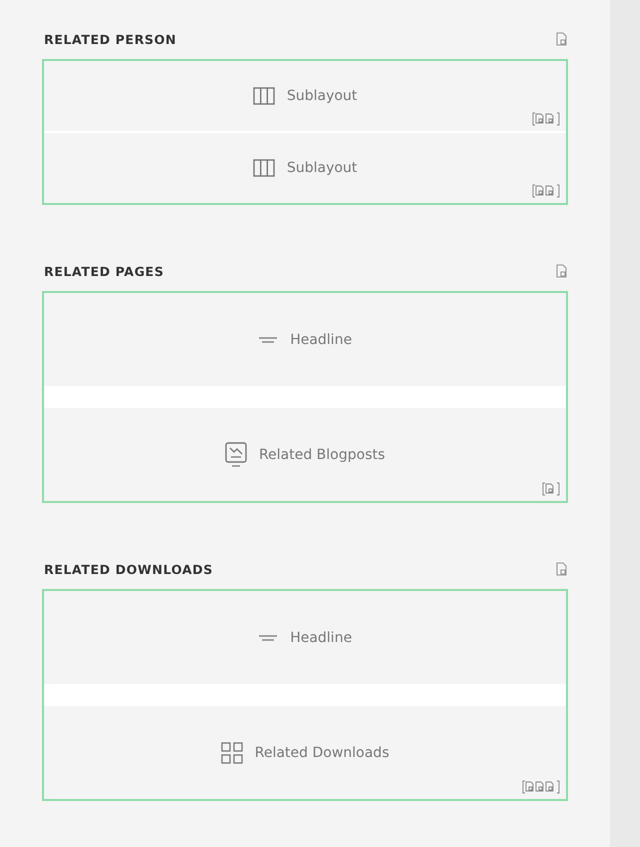  Describe the element at coordinates (322, 454) in the screenshot. I see `rendering-label: Related Blogposts` at that location.